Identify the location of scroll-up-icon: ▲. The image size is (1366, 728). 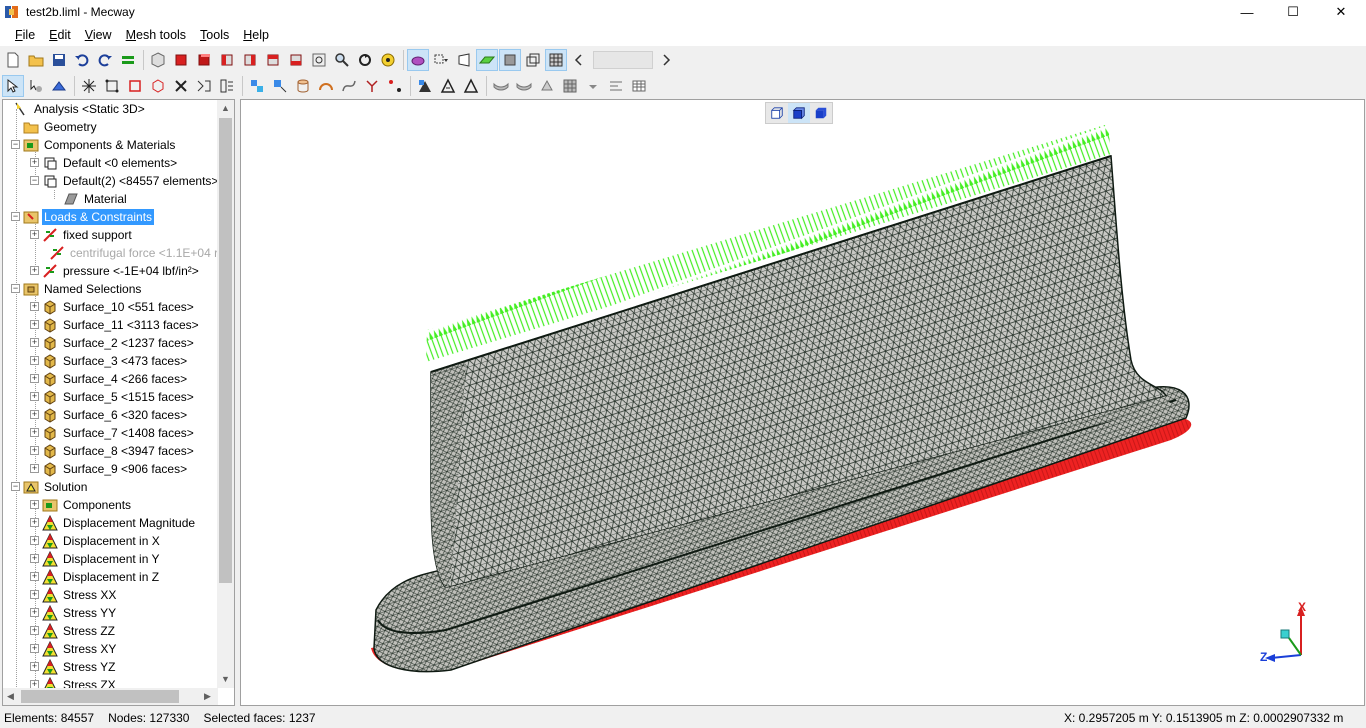
(225, 108).